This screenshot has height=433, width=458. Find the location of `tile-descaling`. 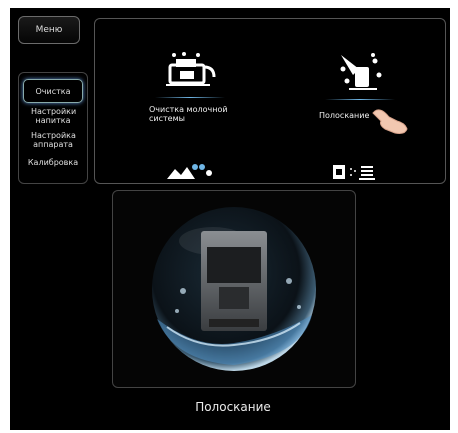

tile-descaling is located at coordinates (195, 171).